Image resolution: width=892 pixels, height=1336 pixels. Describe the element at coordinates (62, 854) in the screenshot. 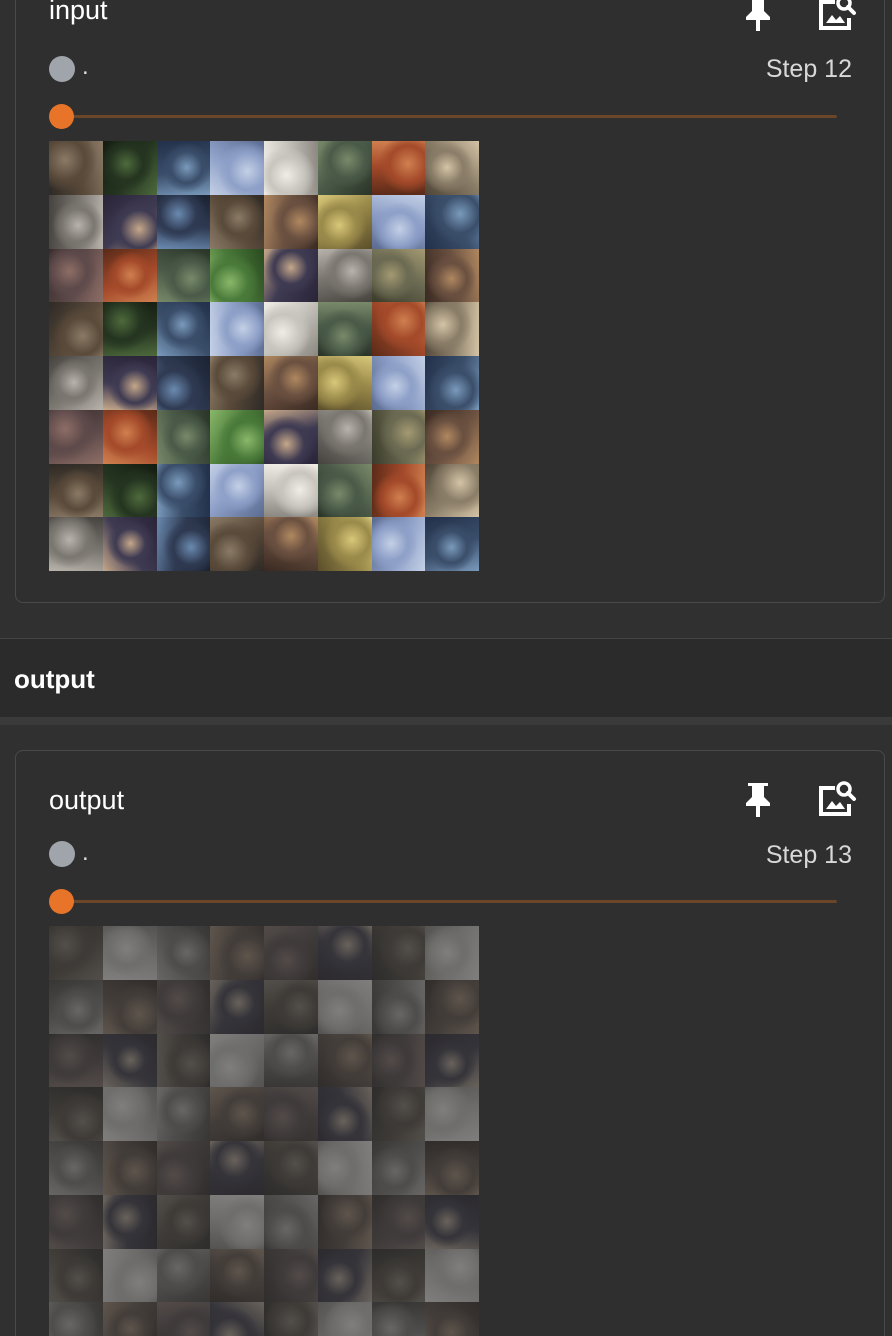

I see `run-color-dot` at that location.